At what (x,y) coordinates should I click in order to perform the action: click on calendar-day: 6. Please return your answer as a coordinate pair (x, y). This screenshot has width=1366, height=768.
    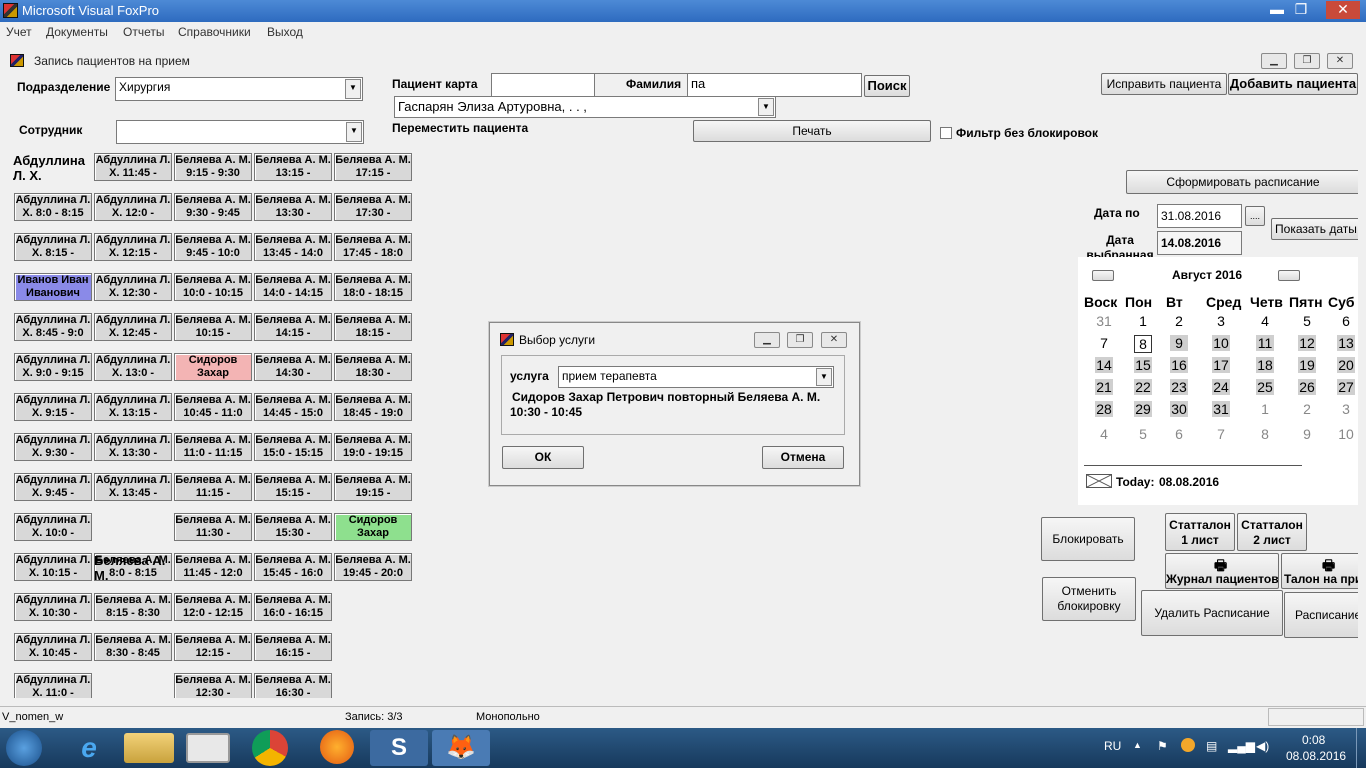
    Looking at the image, I should click on (1344, 321).